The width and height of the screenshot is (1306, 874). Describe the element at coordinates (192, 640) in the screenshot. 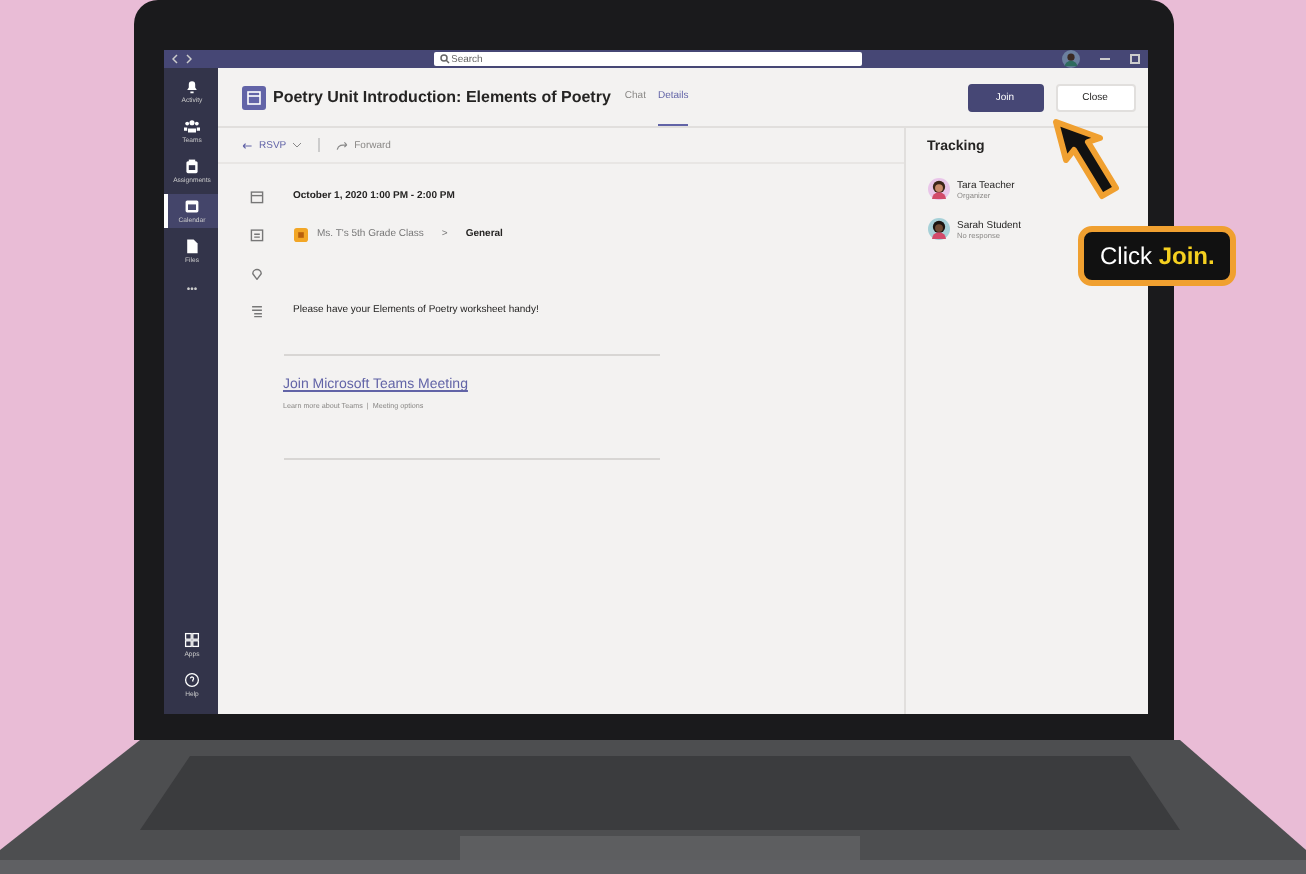

I see `apps-icon` at that location.